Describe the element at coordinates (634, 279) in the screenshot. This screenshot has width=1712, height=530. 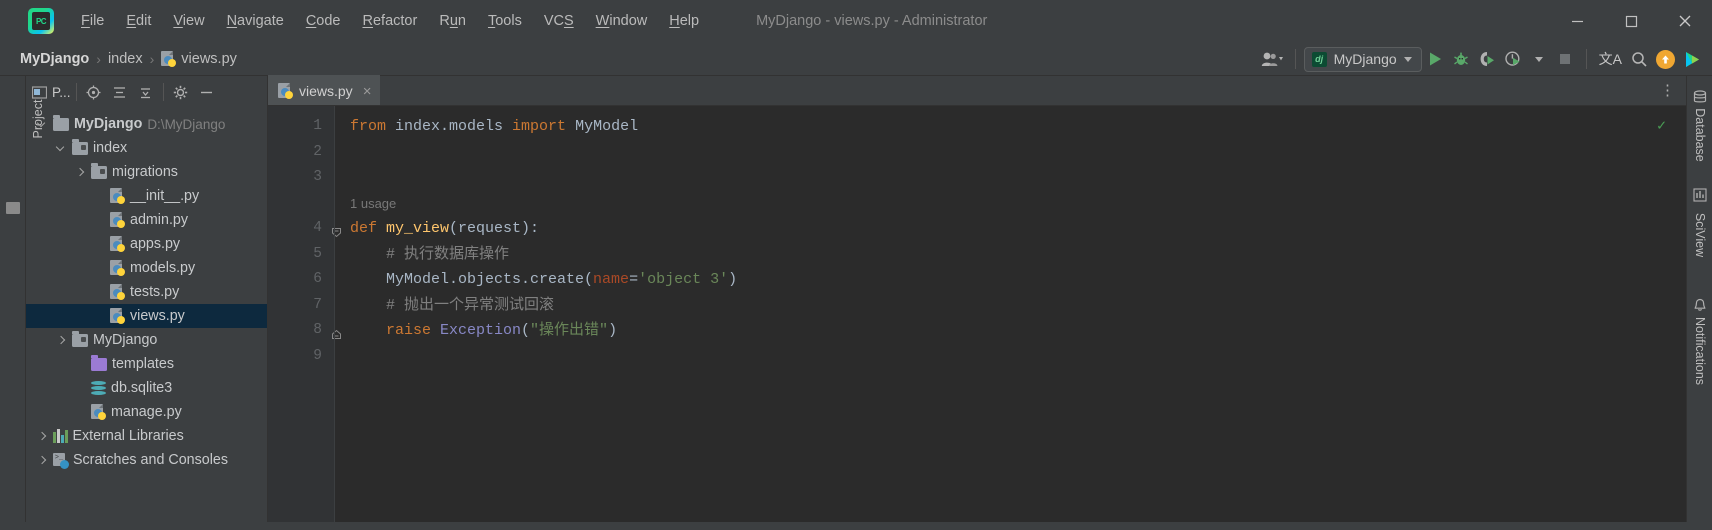
I see `equals-sign: =` at that location.